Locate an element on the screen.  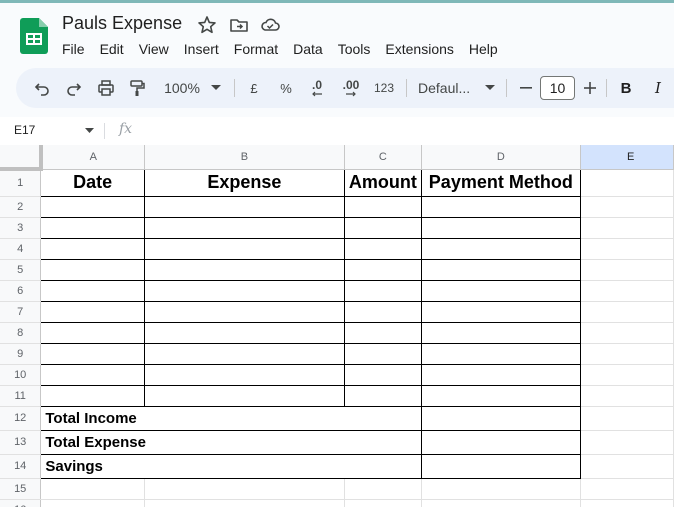
column-header-c: C is located at coordinates (383, 157).